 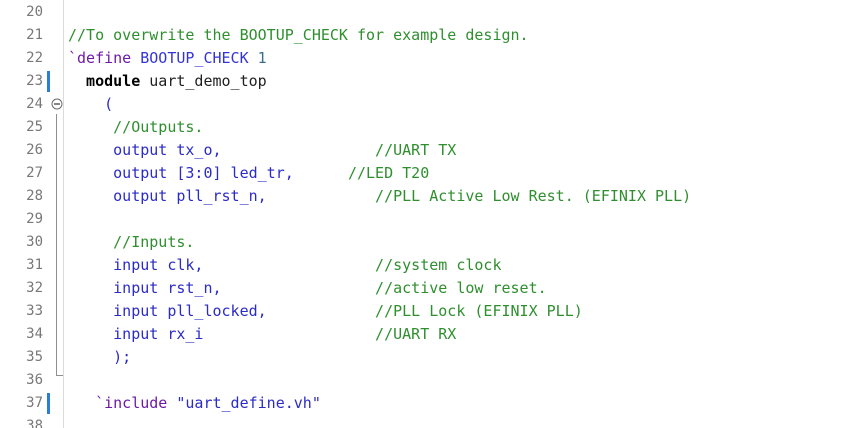 I want to click on code-token: //Outputs., so click(x=136, y=127).